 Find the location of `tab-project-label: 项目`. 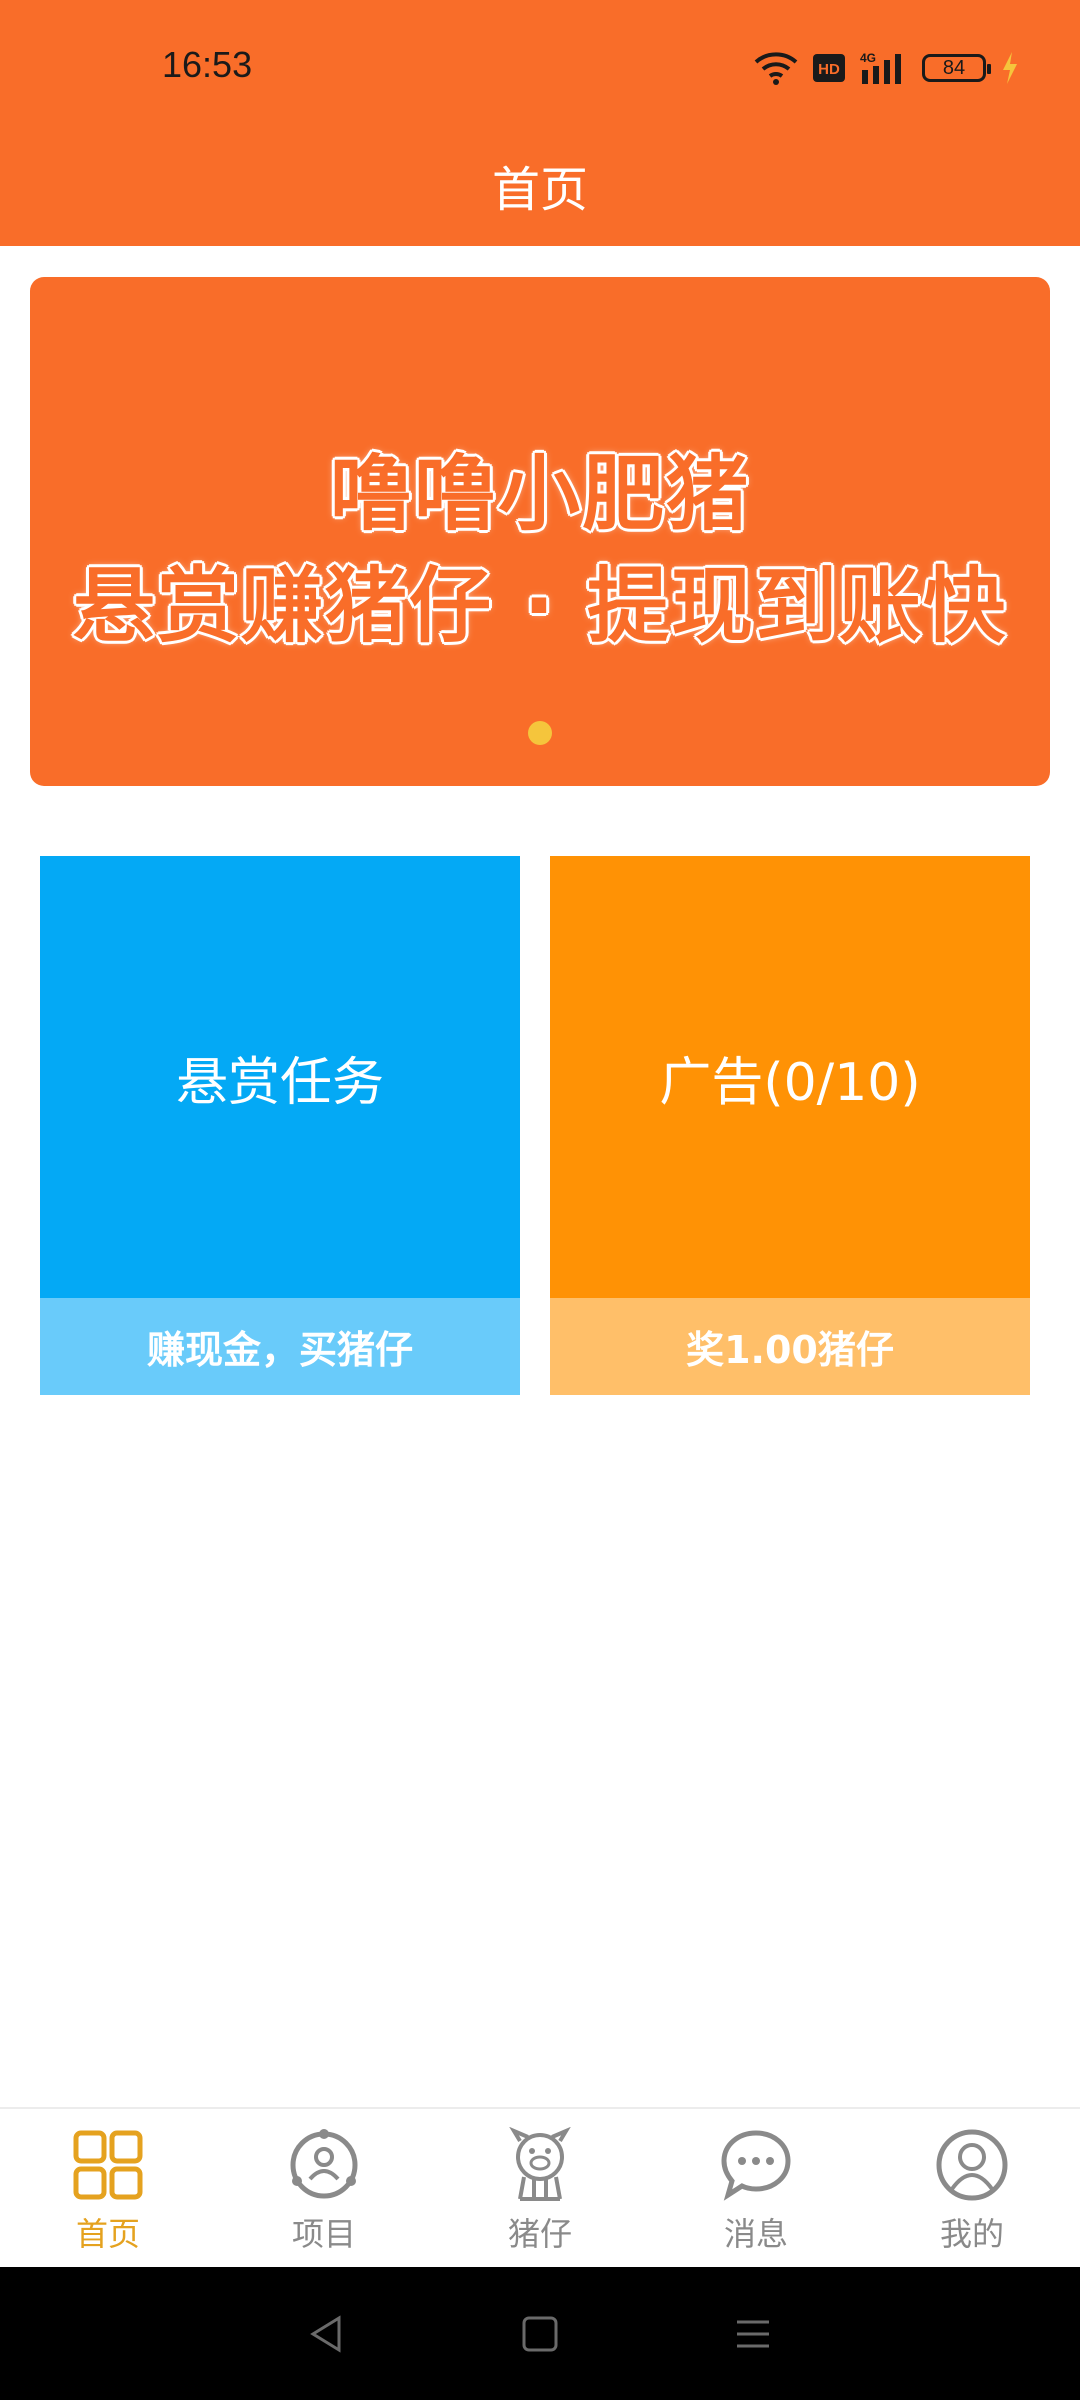

tab-project-label: 项目 is located at coordinates (323, 2234).